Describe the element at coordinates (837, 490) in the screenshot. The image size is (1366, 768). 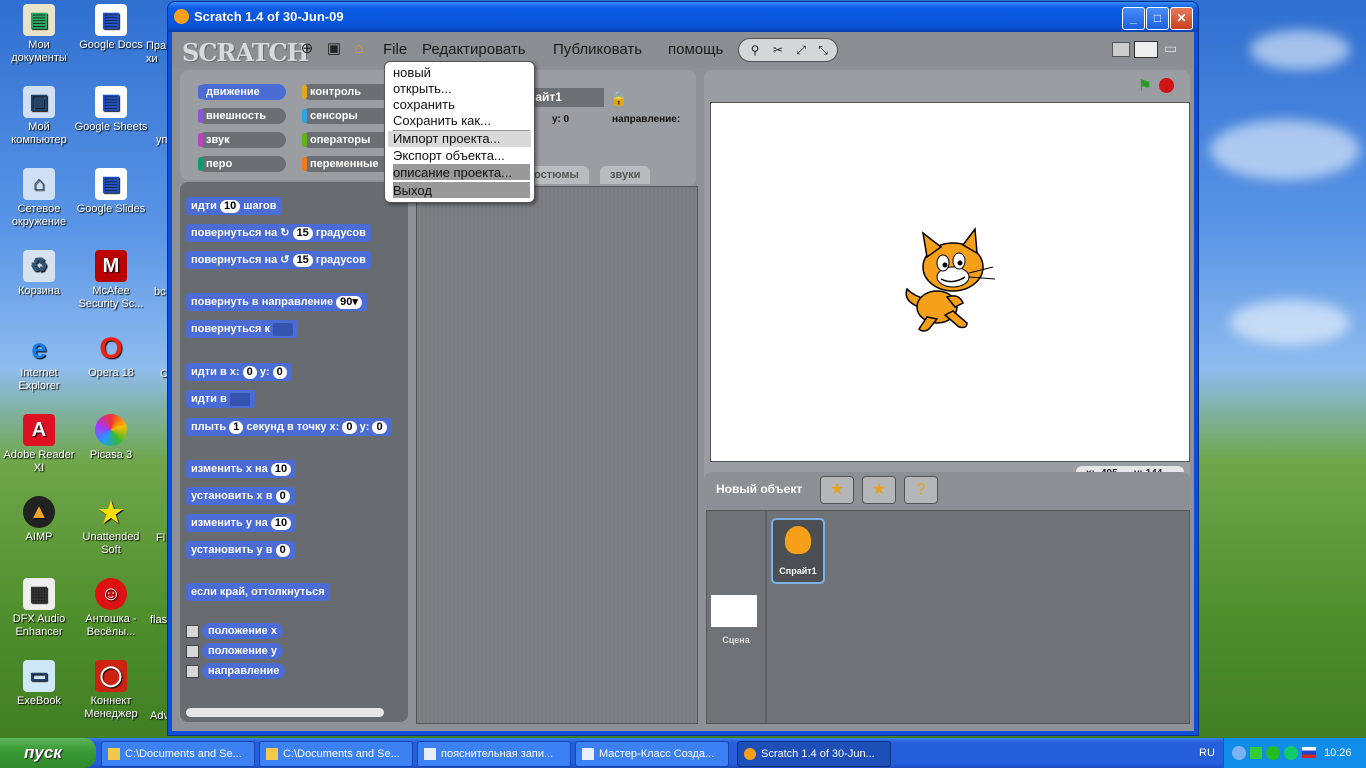
I see `paint-new-sprite-button: ★` at that location.